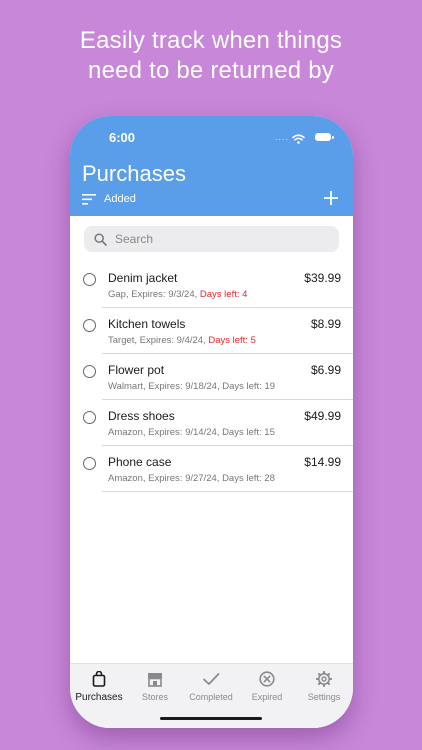 This screenshot has height=750, width=422. Describe the element at coordinates (249, 386) in the screenshot. I see `item-days-left: Days left: 19` at that location.